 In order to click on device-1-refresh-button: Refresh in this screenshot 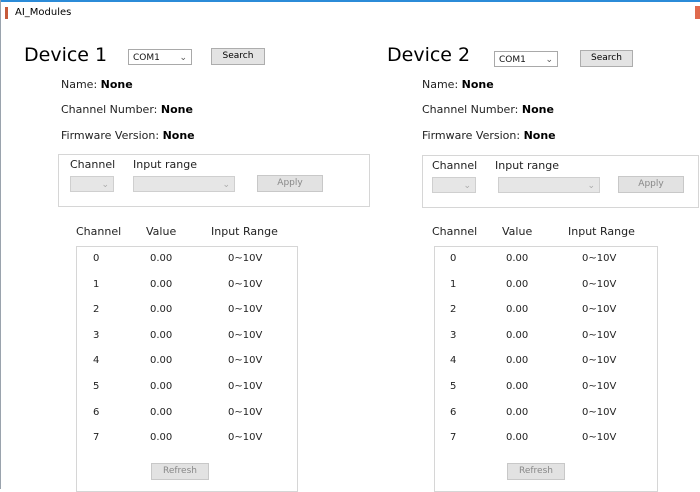, I will do `click(180, 471)`.